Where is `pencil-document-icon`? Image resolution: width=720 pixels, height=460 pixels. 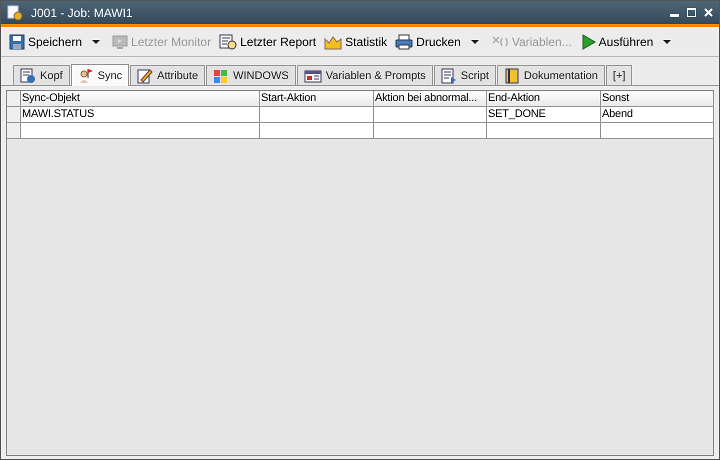
pencil-document-icon is located at coordinates (145, 76).